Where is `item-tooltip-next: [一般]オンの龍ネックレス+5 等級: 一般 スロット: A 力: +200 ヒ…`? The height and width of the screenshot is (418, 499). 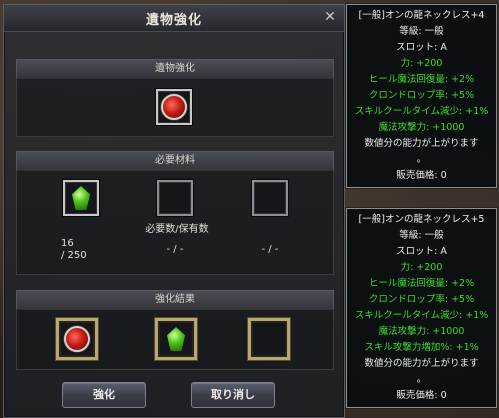 item-tooltip-next: [一般]オンの龍ネックレス+5 等級: 一般 スロット: A 力: +200 ヒ… is located at coordinates (421, 308).